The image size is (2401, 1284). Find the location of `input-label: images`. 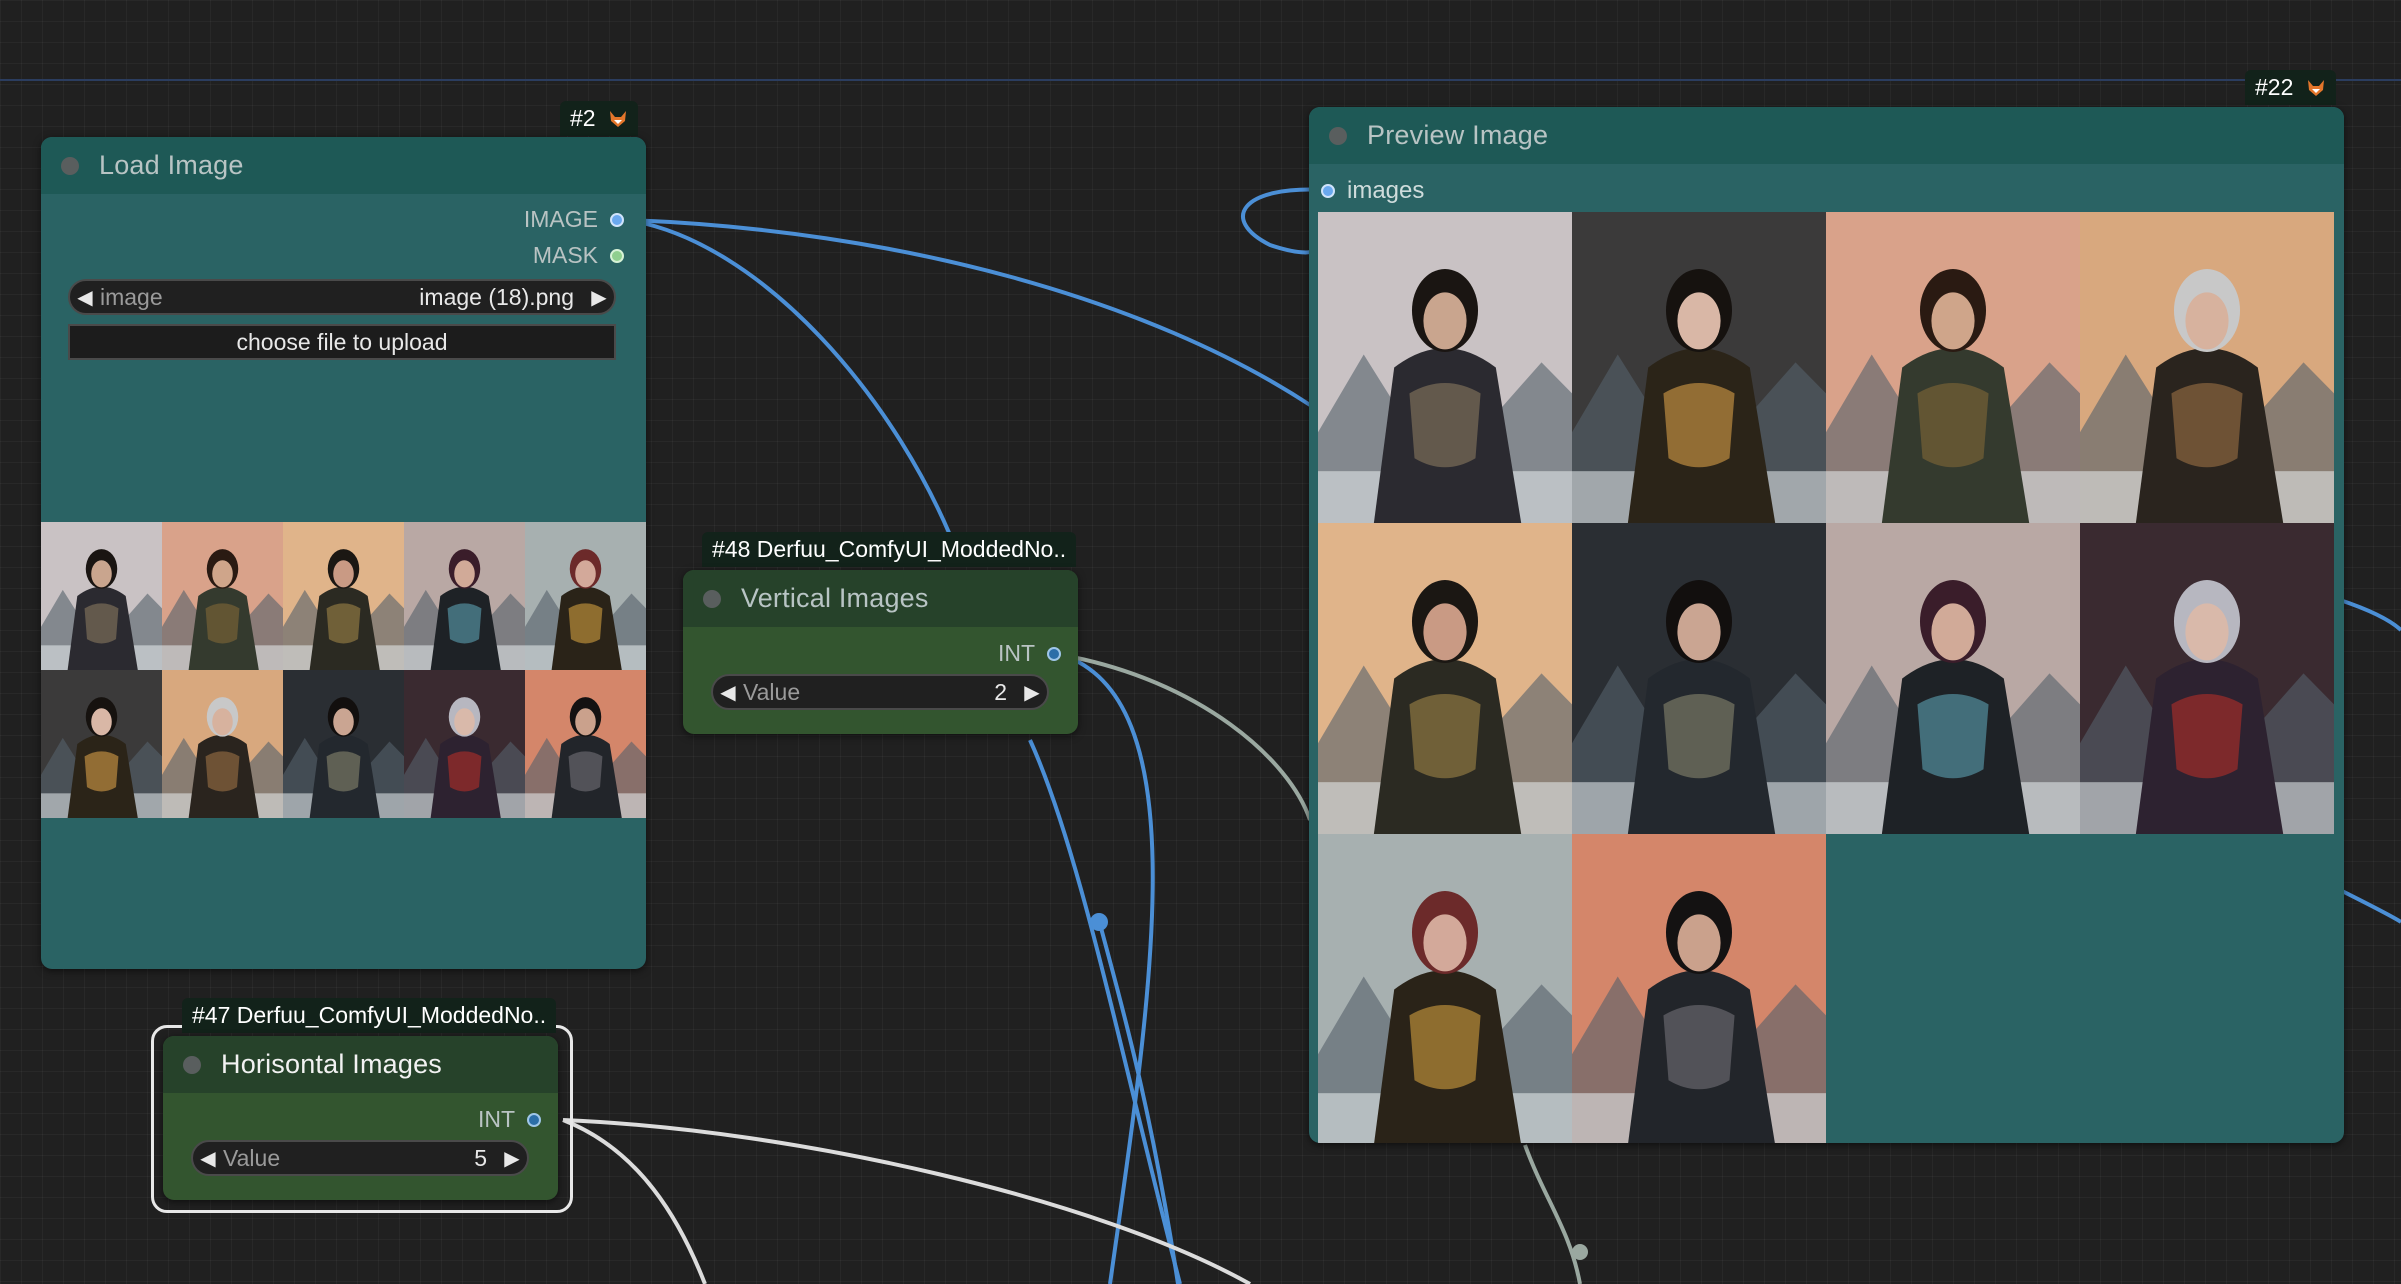

input-label: images is located at coordinates (1386, 190).